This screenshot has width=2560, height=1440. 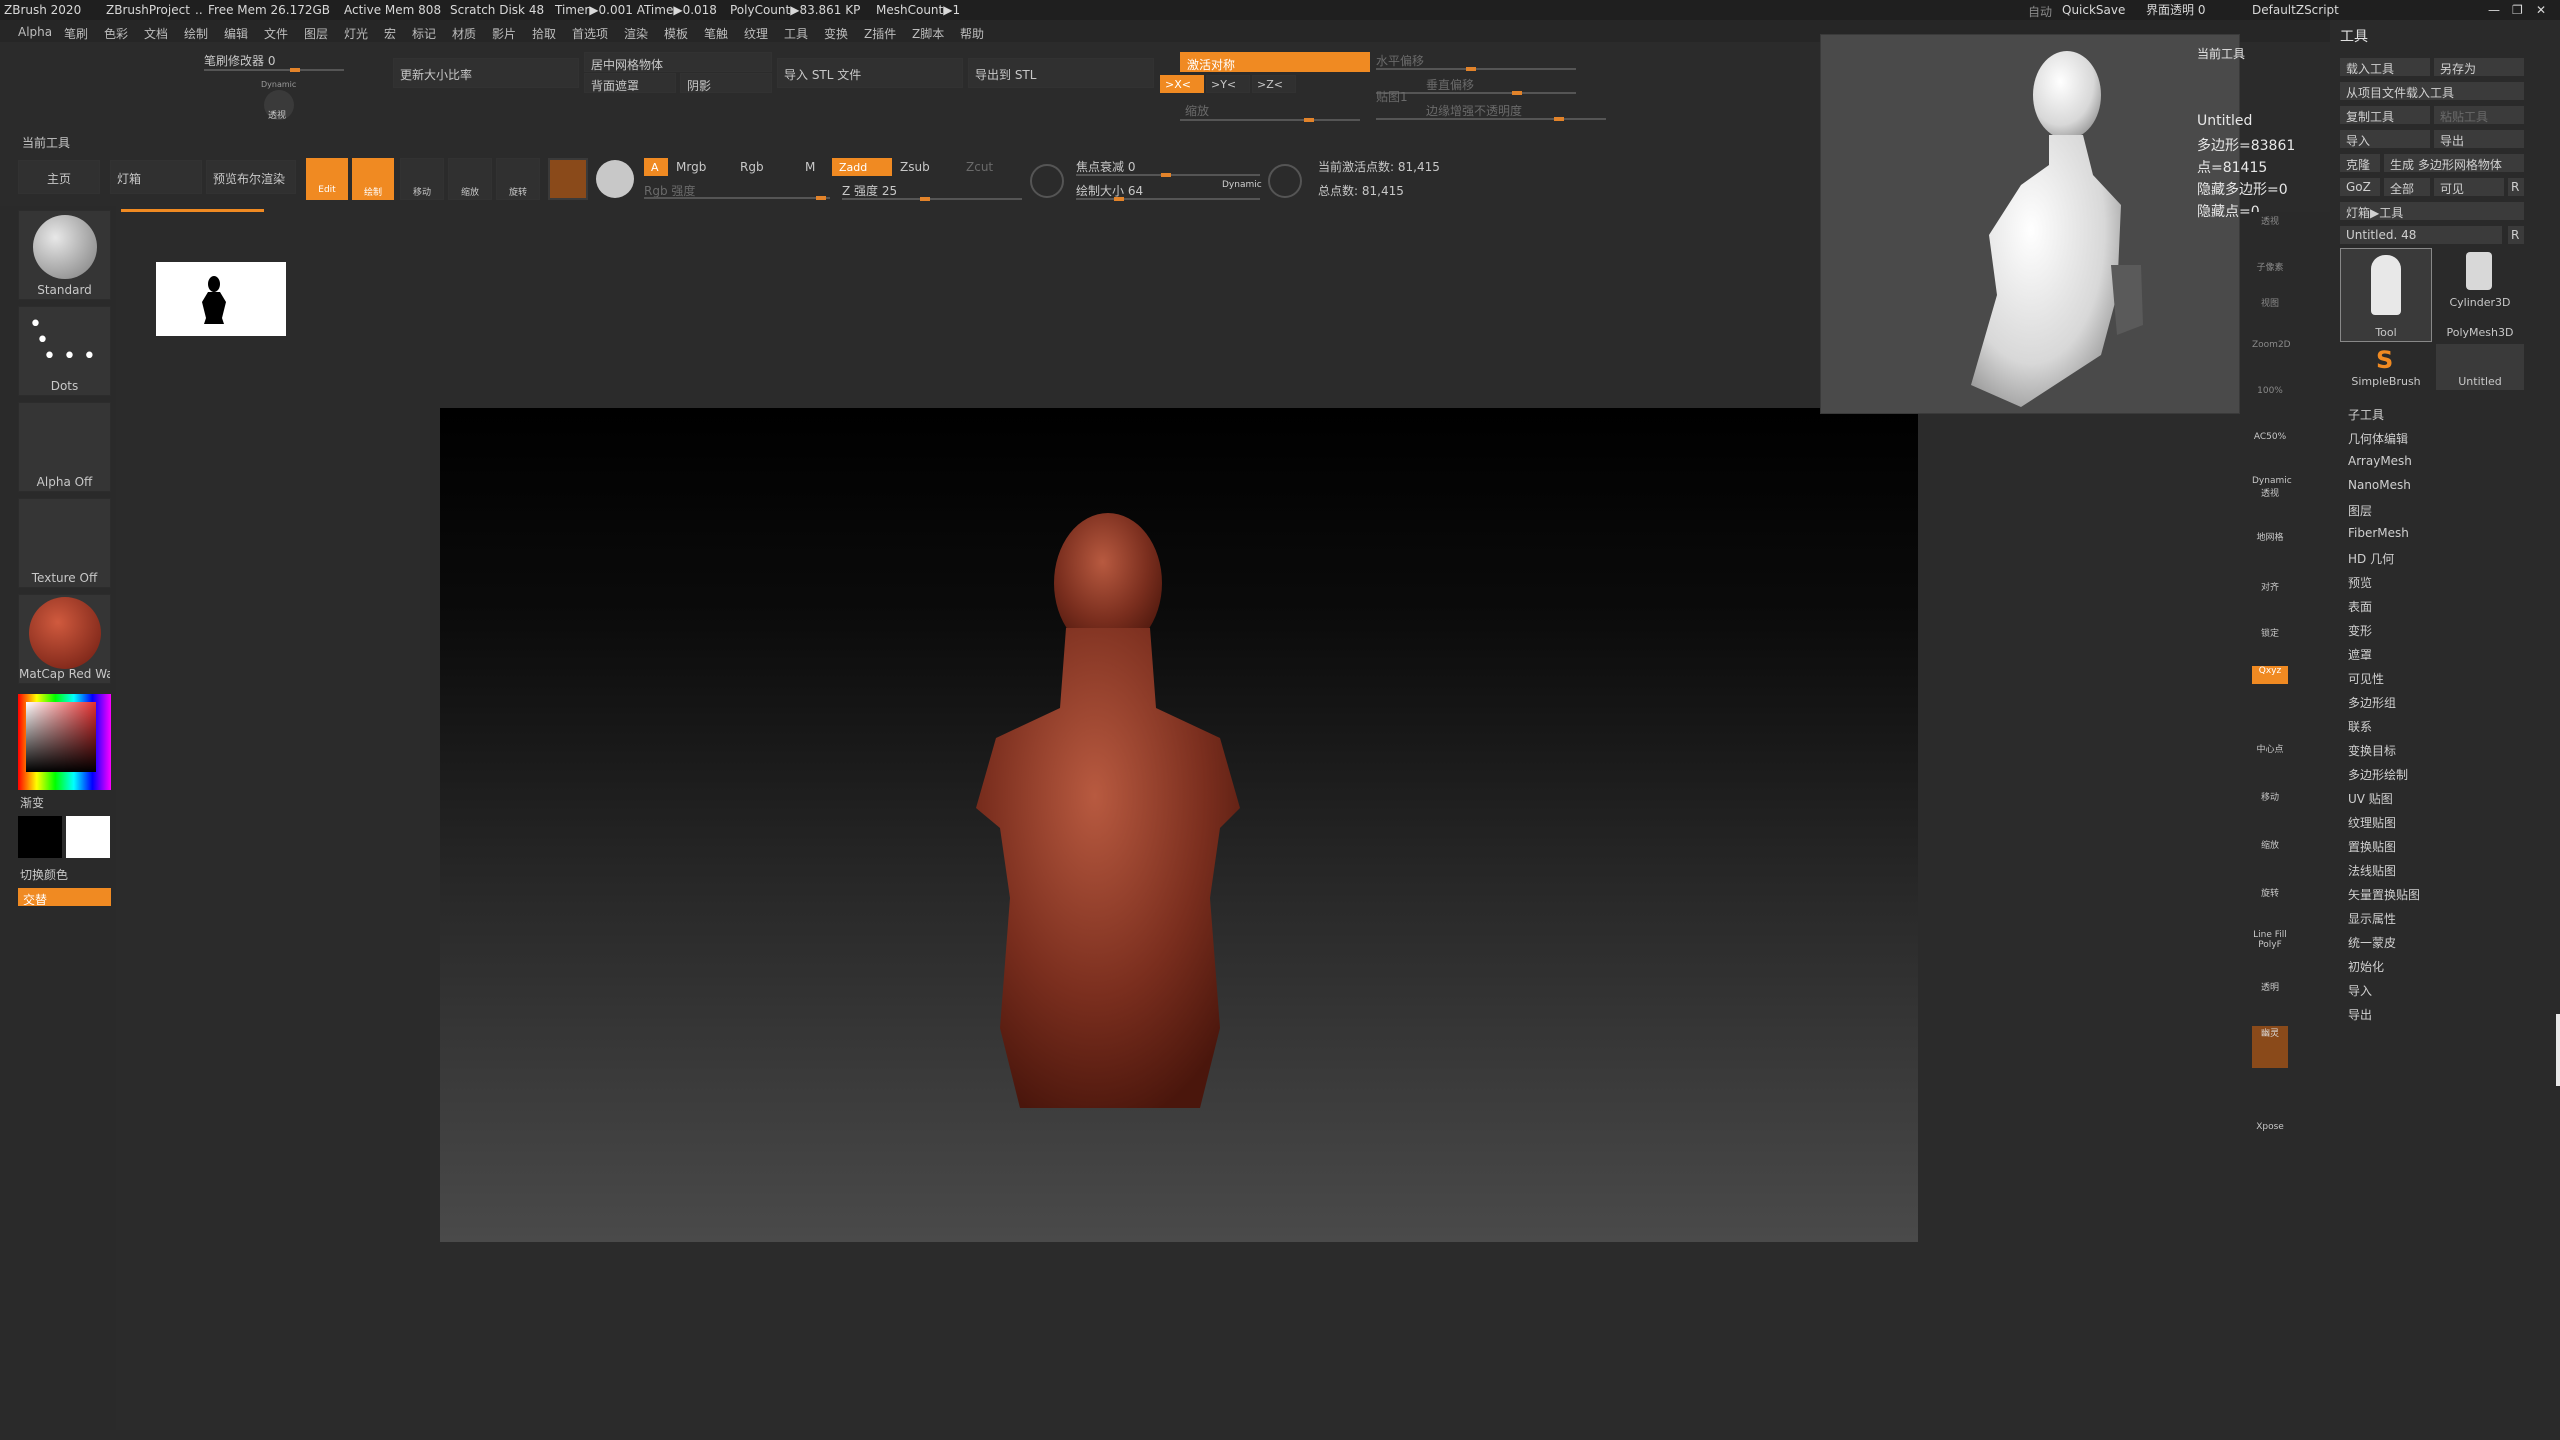 I want to click on menu-item: 纹理, so click(x=756, y=33).